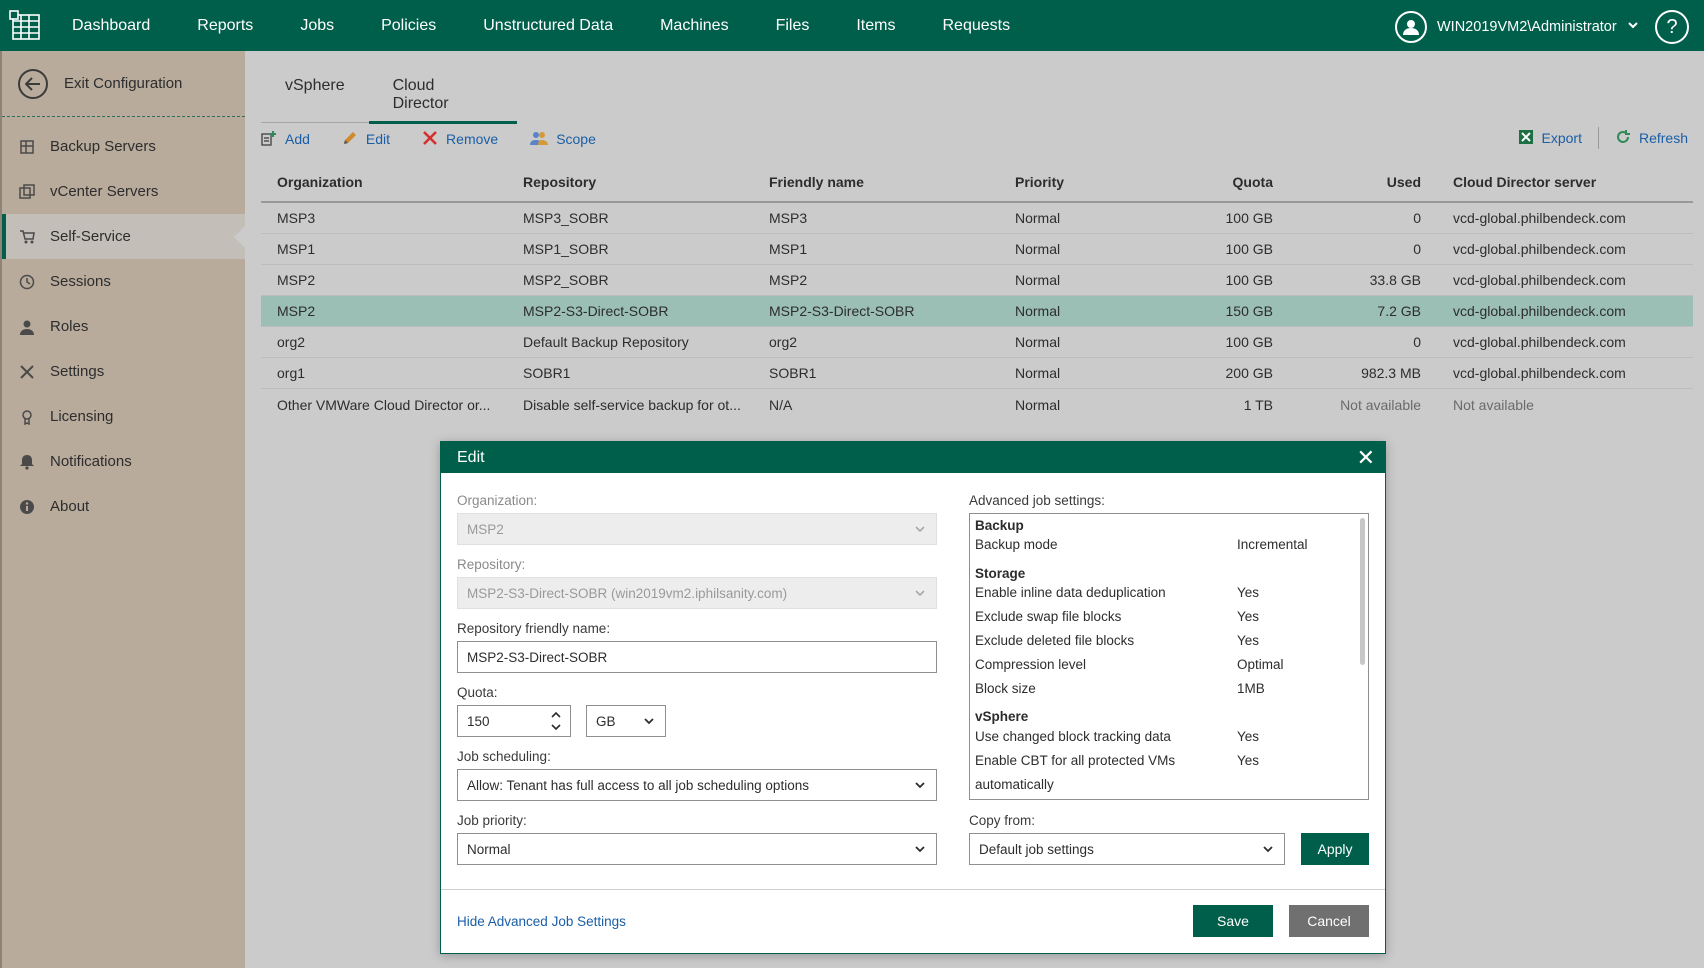 This screenshot has width=1704, height=968. I want to click on sidebar-item-settings: Settings, so click(123, 371).